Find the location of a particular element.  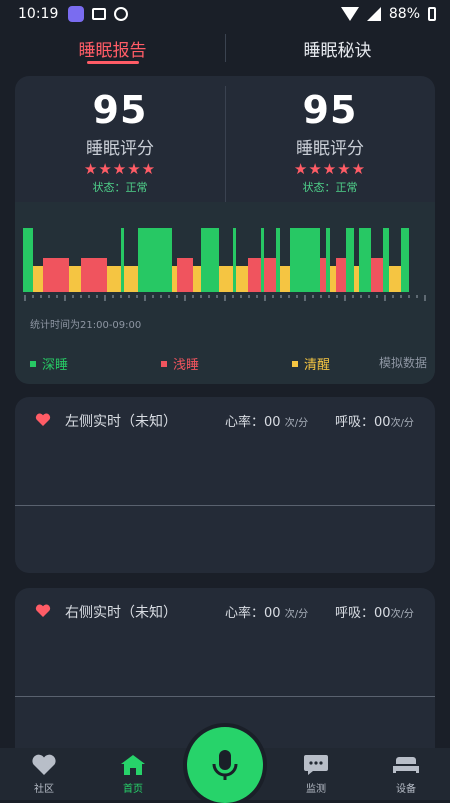

right-score-label: 睡眠评分 is located at coordinates (330, 149).